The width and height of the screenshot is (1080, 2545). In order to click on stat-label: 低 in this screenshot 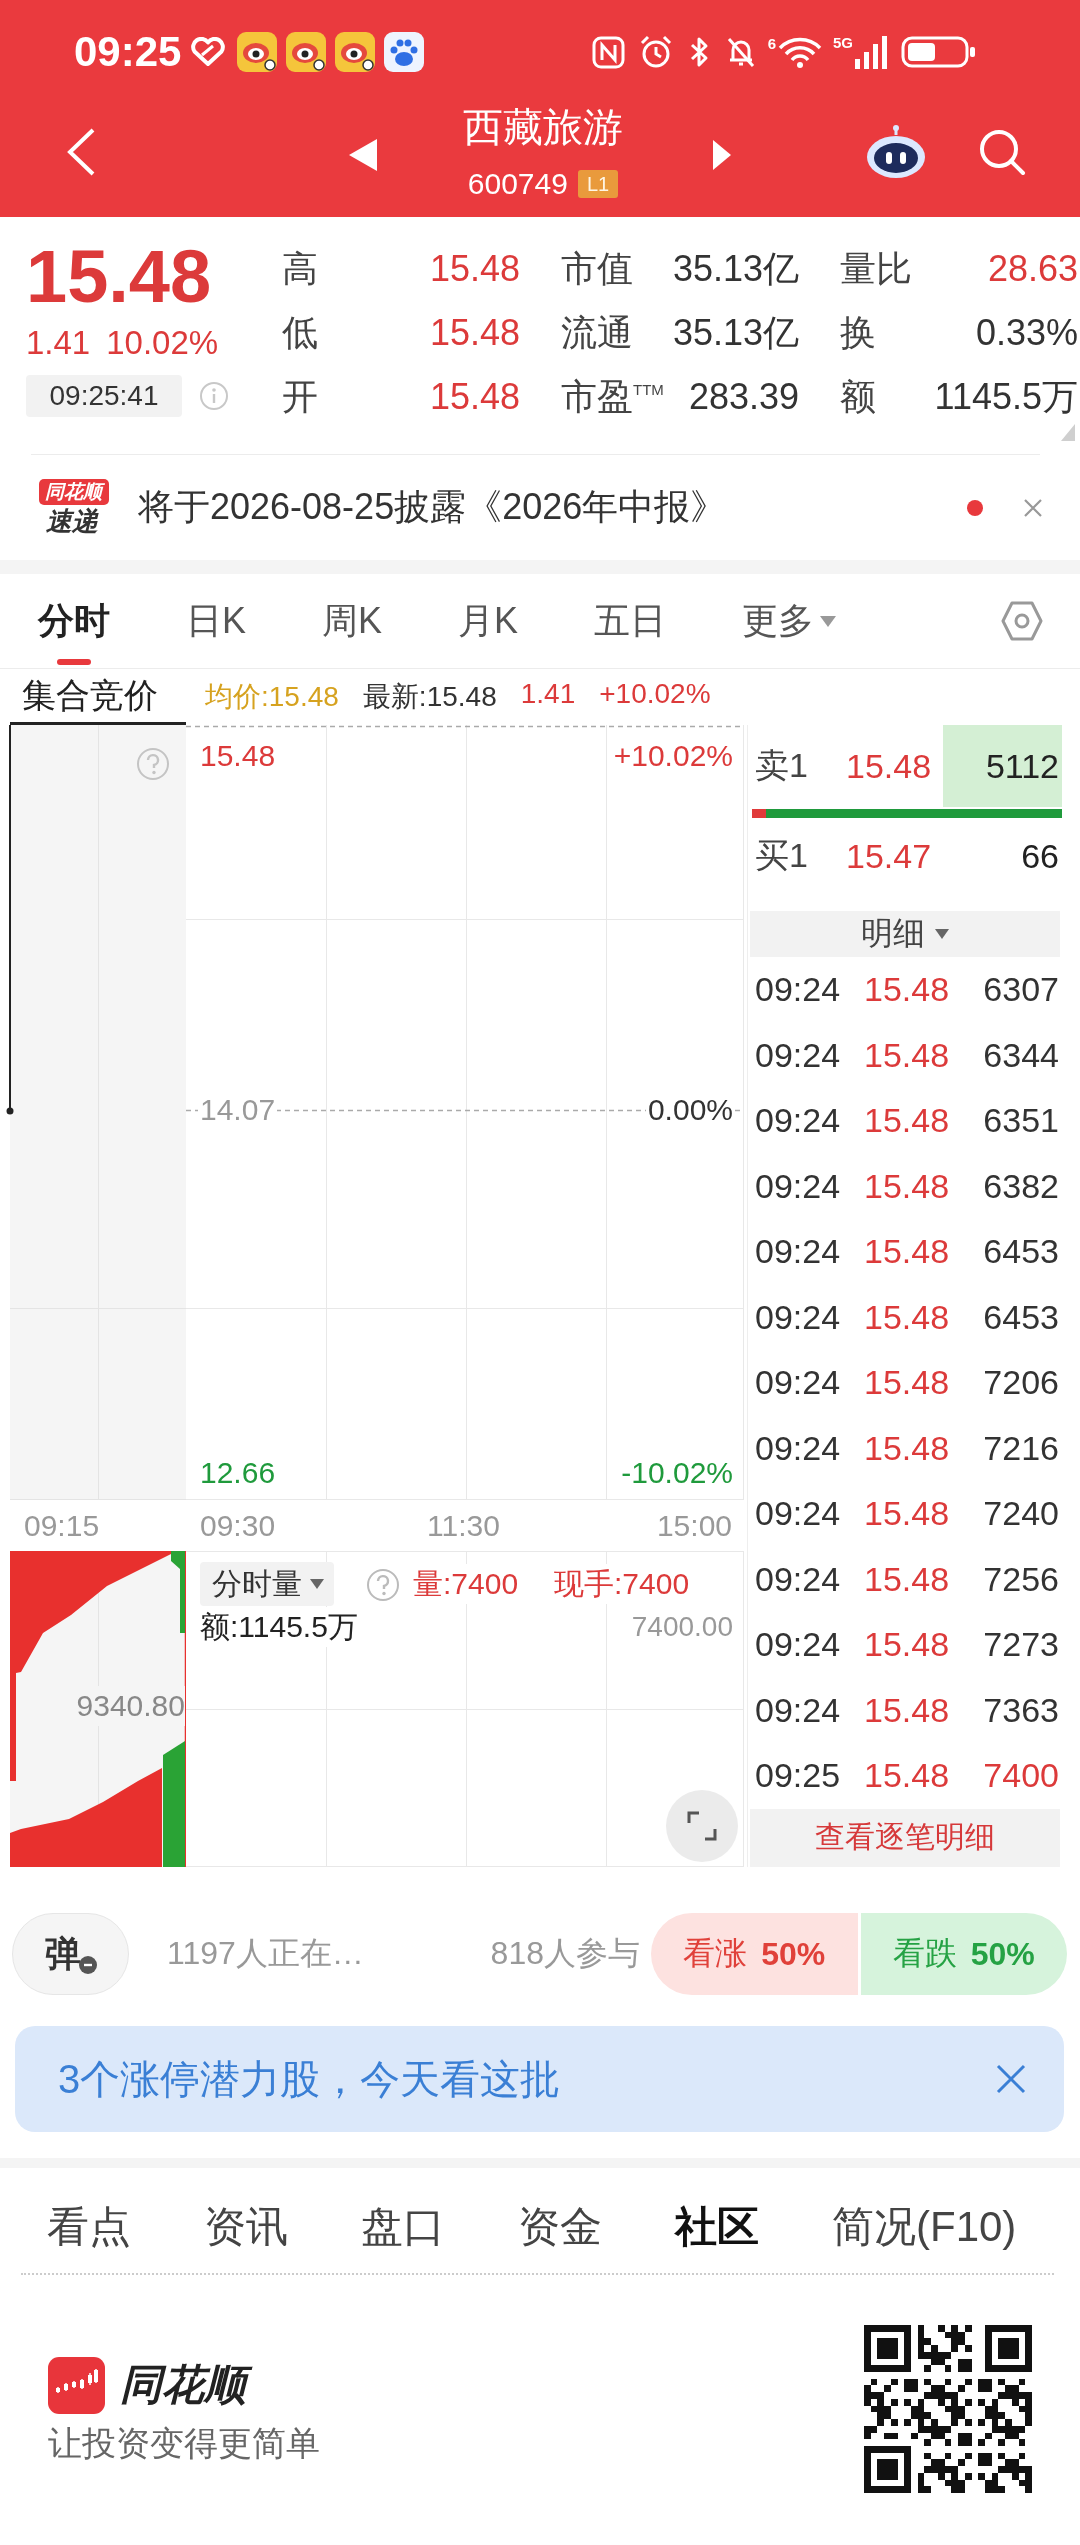, I will do `click(300, 332)`.